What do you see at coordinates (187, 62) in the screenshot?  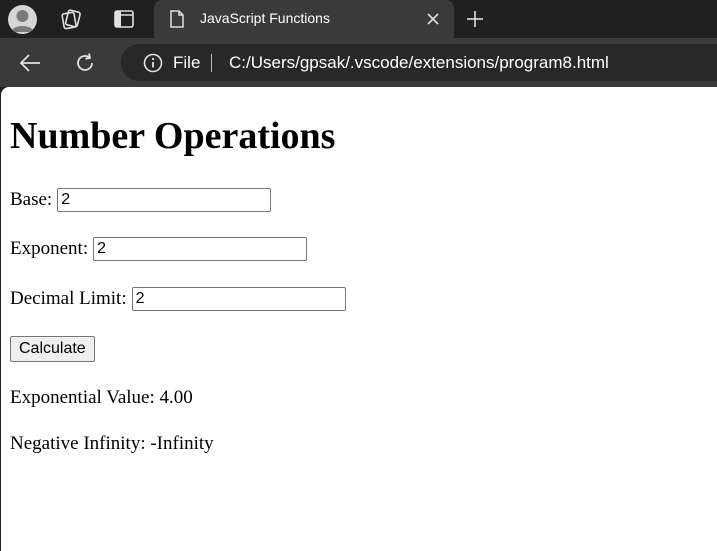 I see `scheme-label: File` at bounding box center [187, 62].